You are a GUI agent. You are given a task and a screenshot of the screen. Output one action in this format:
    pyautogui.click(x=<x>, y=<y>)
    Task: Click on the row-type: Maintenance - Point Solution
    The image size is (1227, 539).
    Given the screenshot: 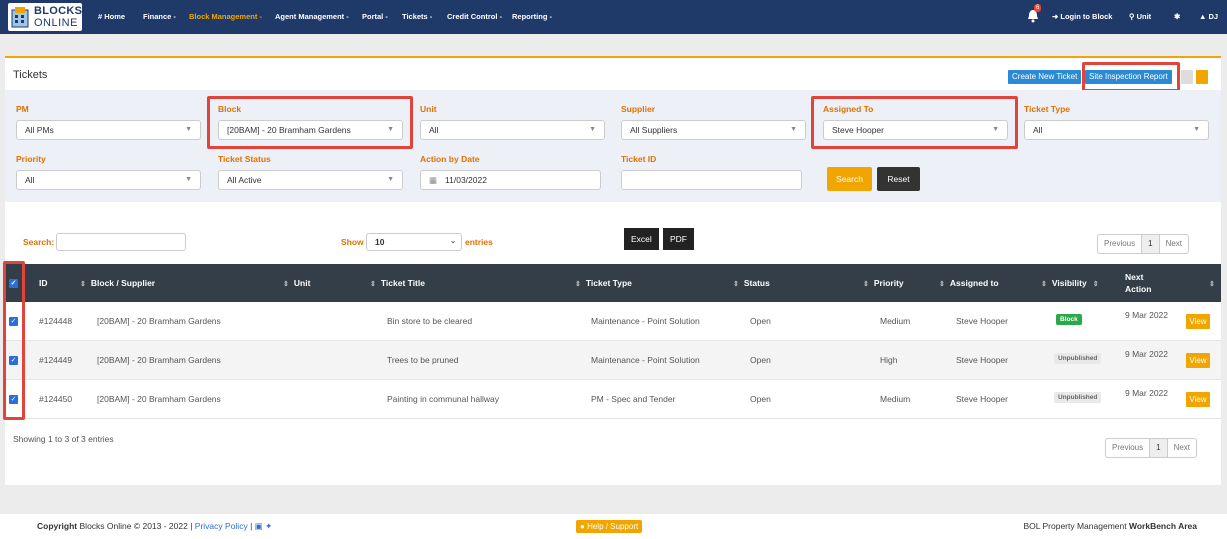 What is the action you would take?
    pyautogui.click(x=645, y=360)
    